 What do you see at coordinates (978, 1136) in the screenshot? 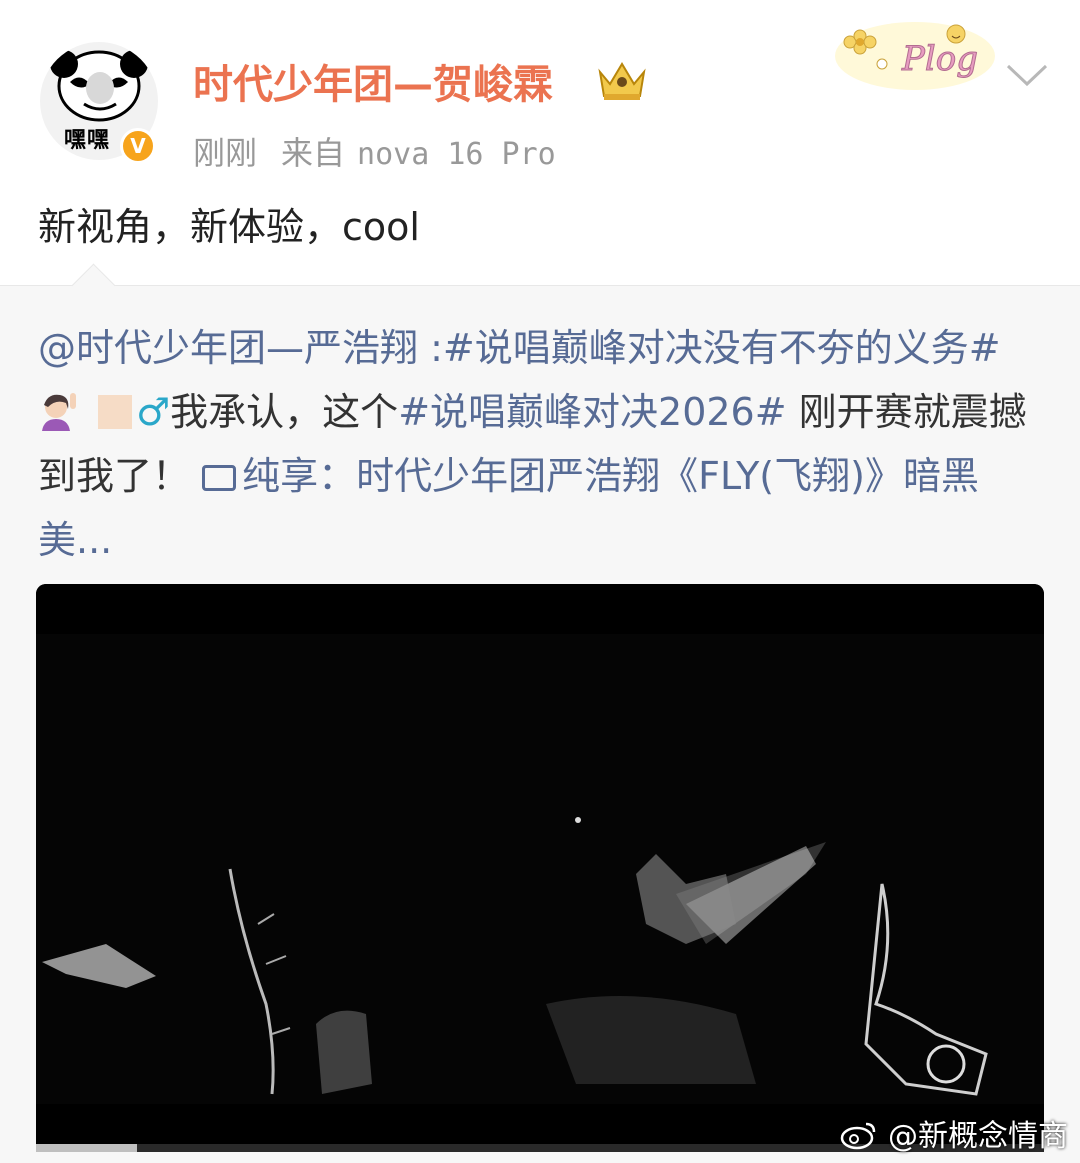
I see `watermark-text: @新概念情商` at bounding box center [978, 1136].